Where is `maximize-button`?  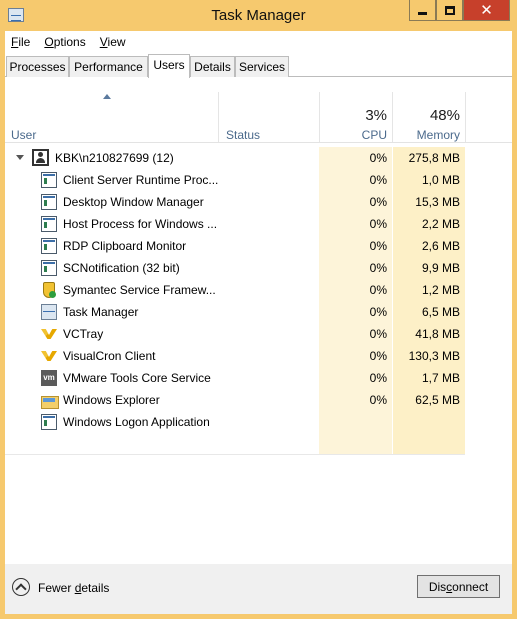 maximize-button is located at coordinates (449, 10).